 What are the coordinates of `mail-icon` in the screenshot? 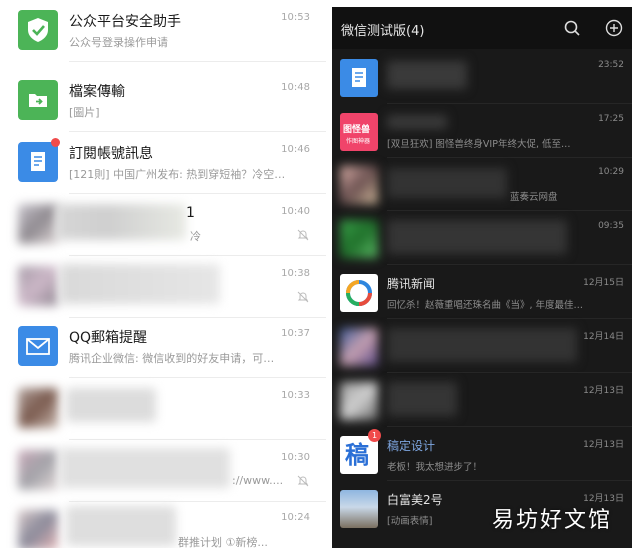 It's located at (38, 346).